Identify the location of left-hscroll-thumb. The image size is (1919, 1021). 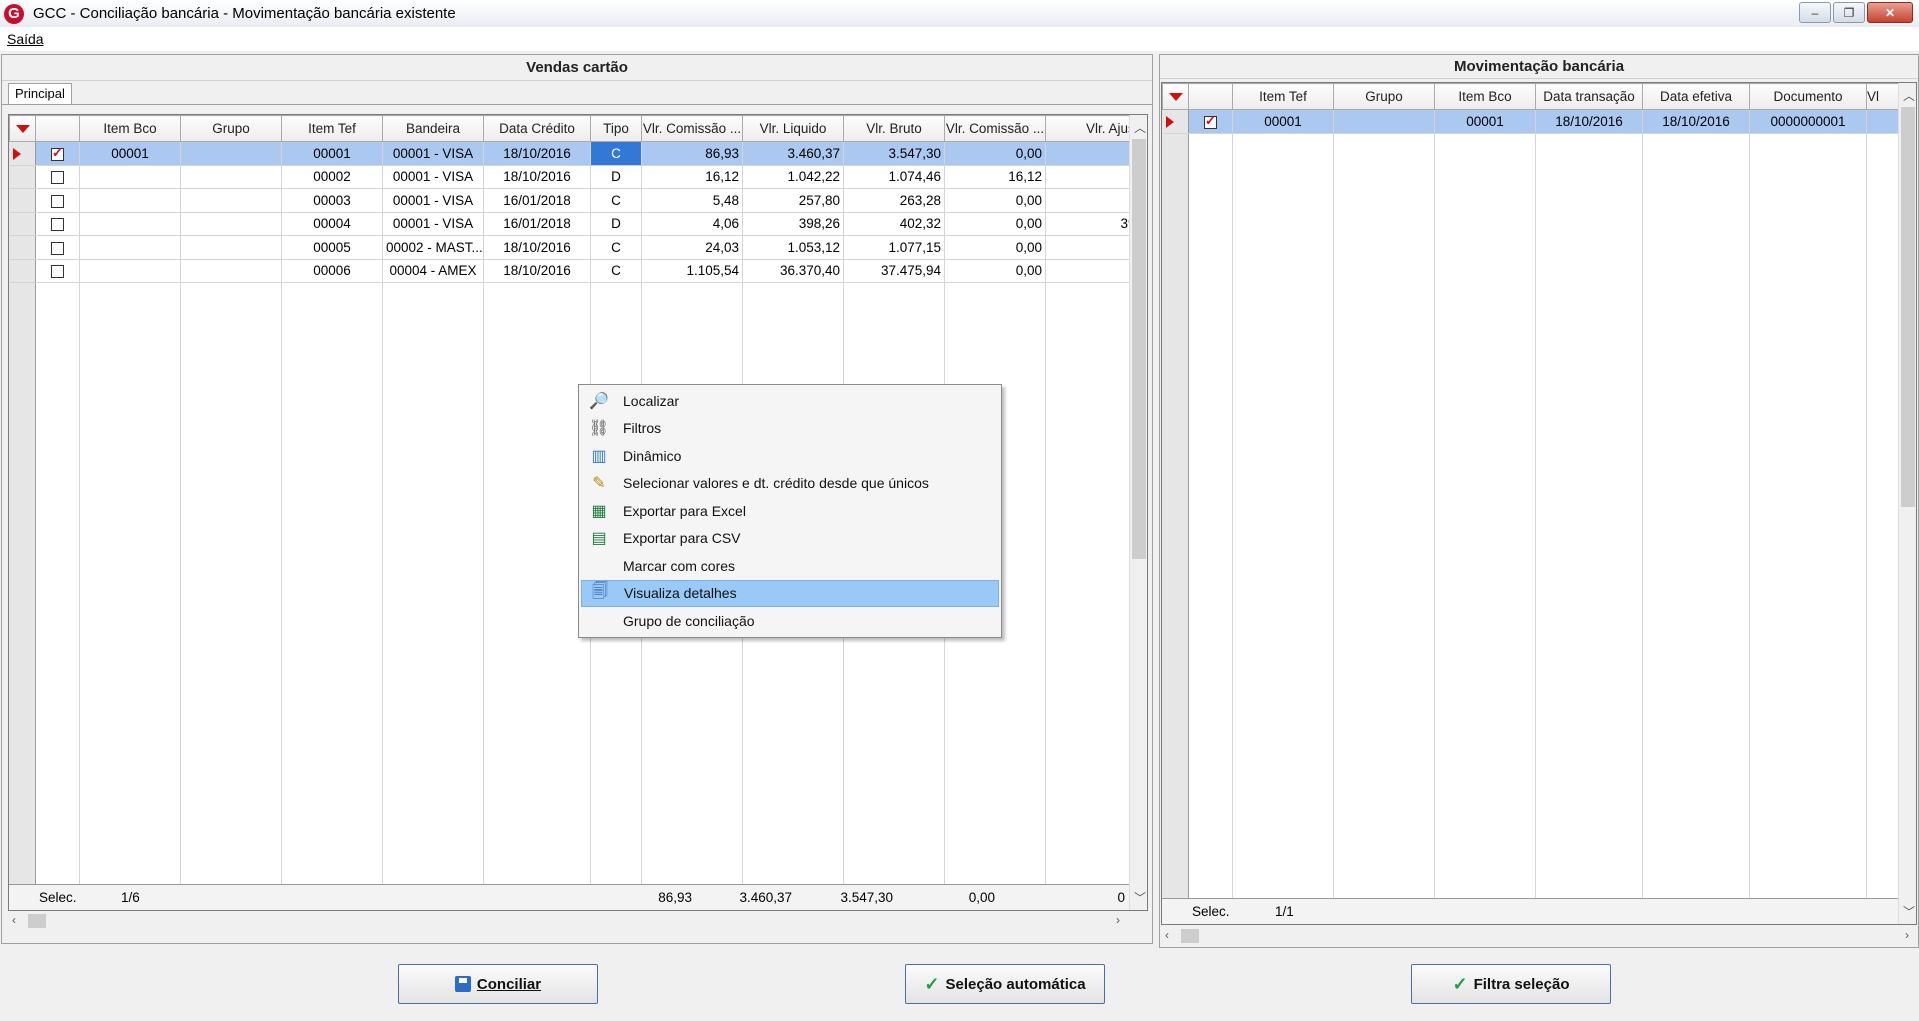
(37, 921).